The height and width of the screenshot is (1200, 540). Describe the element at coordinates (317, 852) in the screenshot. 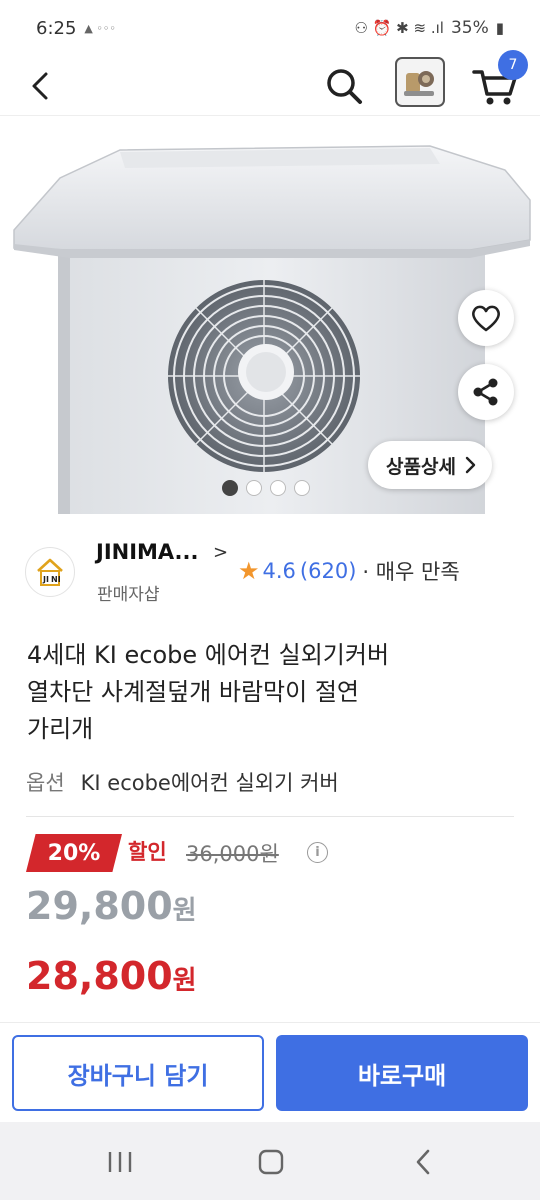

I see `info-icon: i` at that location.